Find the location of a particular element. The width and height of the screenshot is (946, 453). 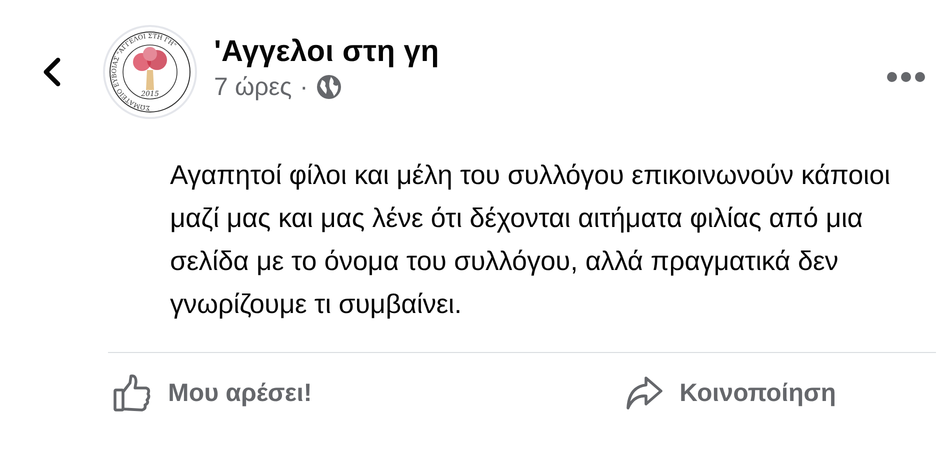

more-options-icon is located at coordinates (906, 77).